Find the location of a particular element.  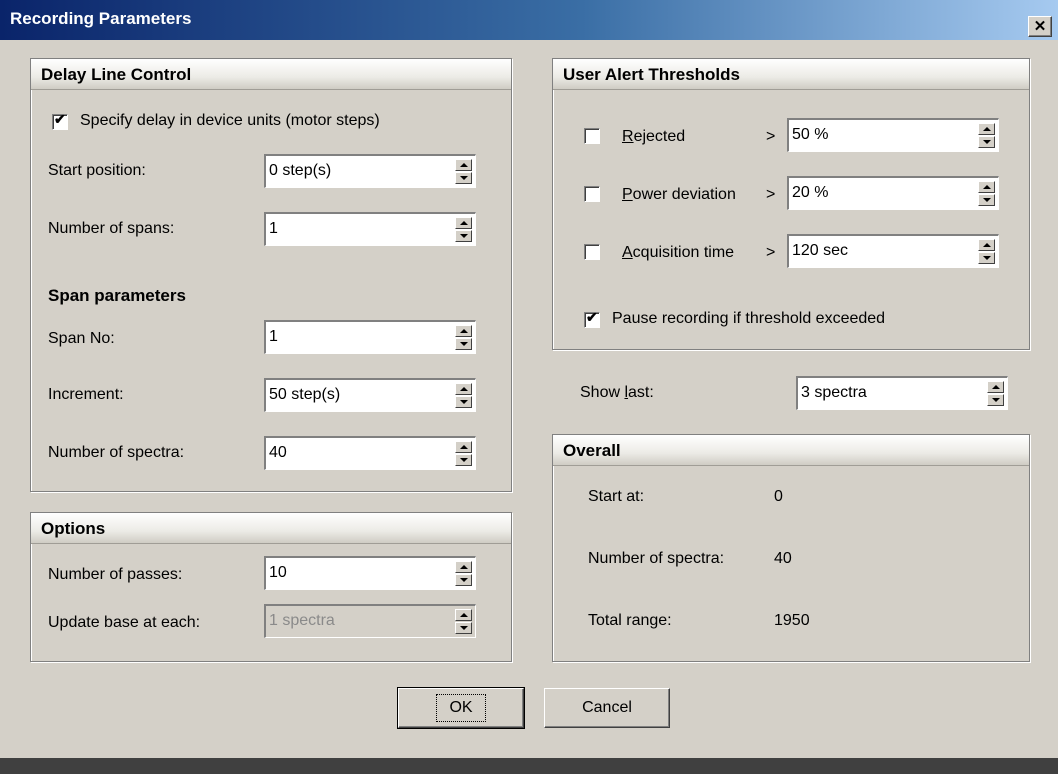

ok-button: OK is located at coordinates (461, 708).